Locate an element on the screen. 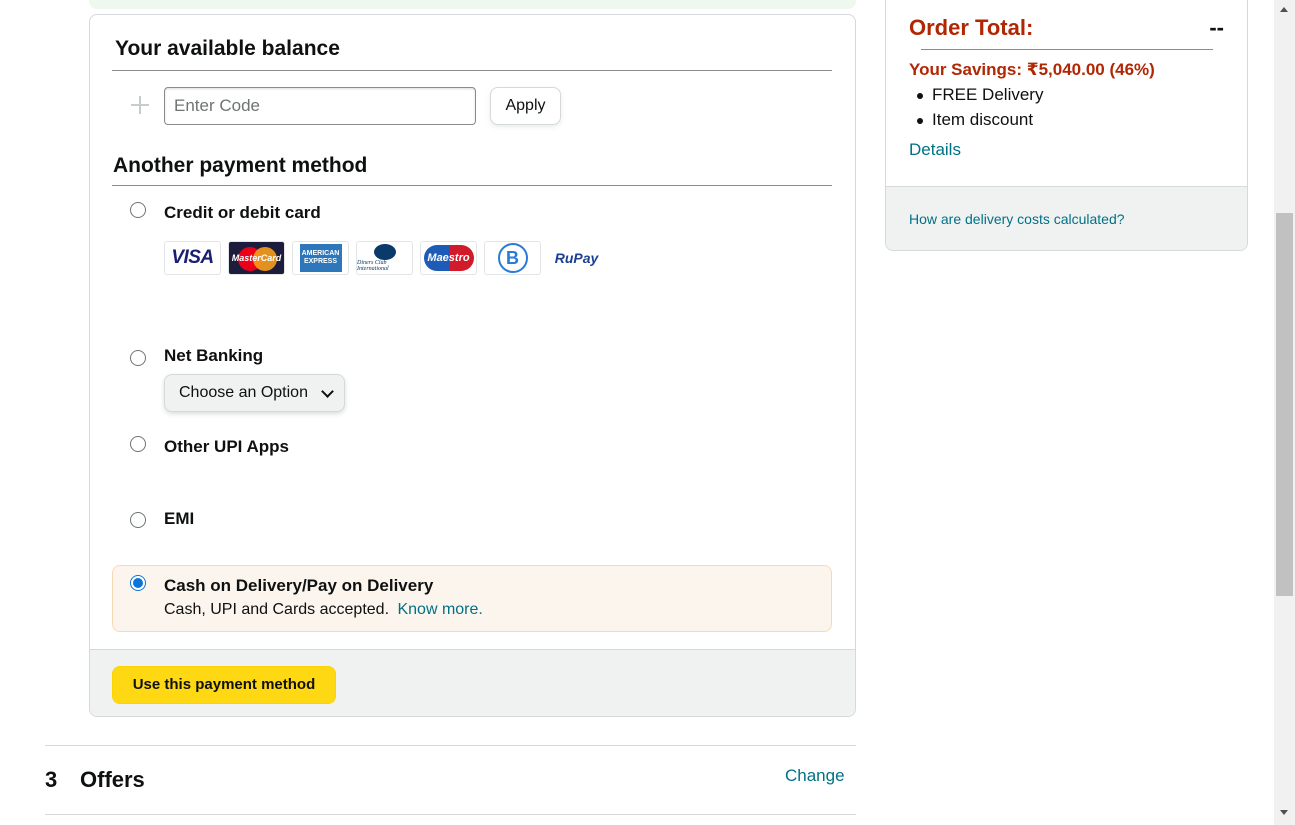 The image size is (1295, 825). order-total-label: Order Total: is located at coordinates (971, 27).